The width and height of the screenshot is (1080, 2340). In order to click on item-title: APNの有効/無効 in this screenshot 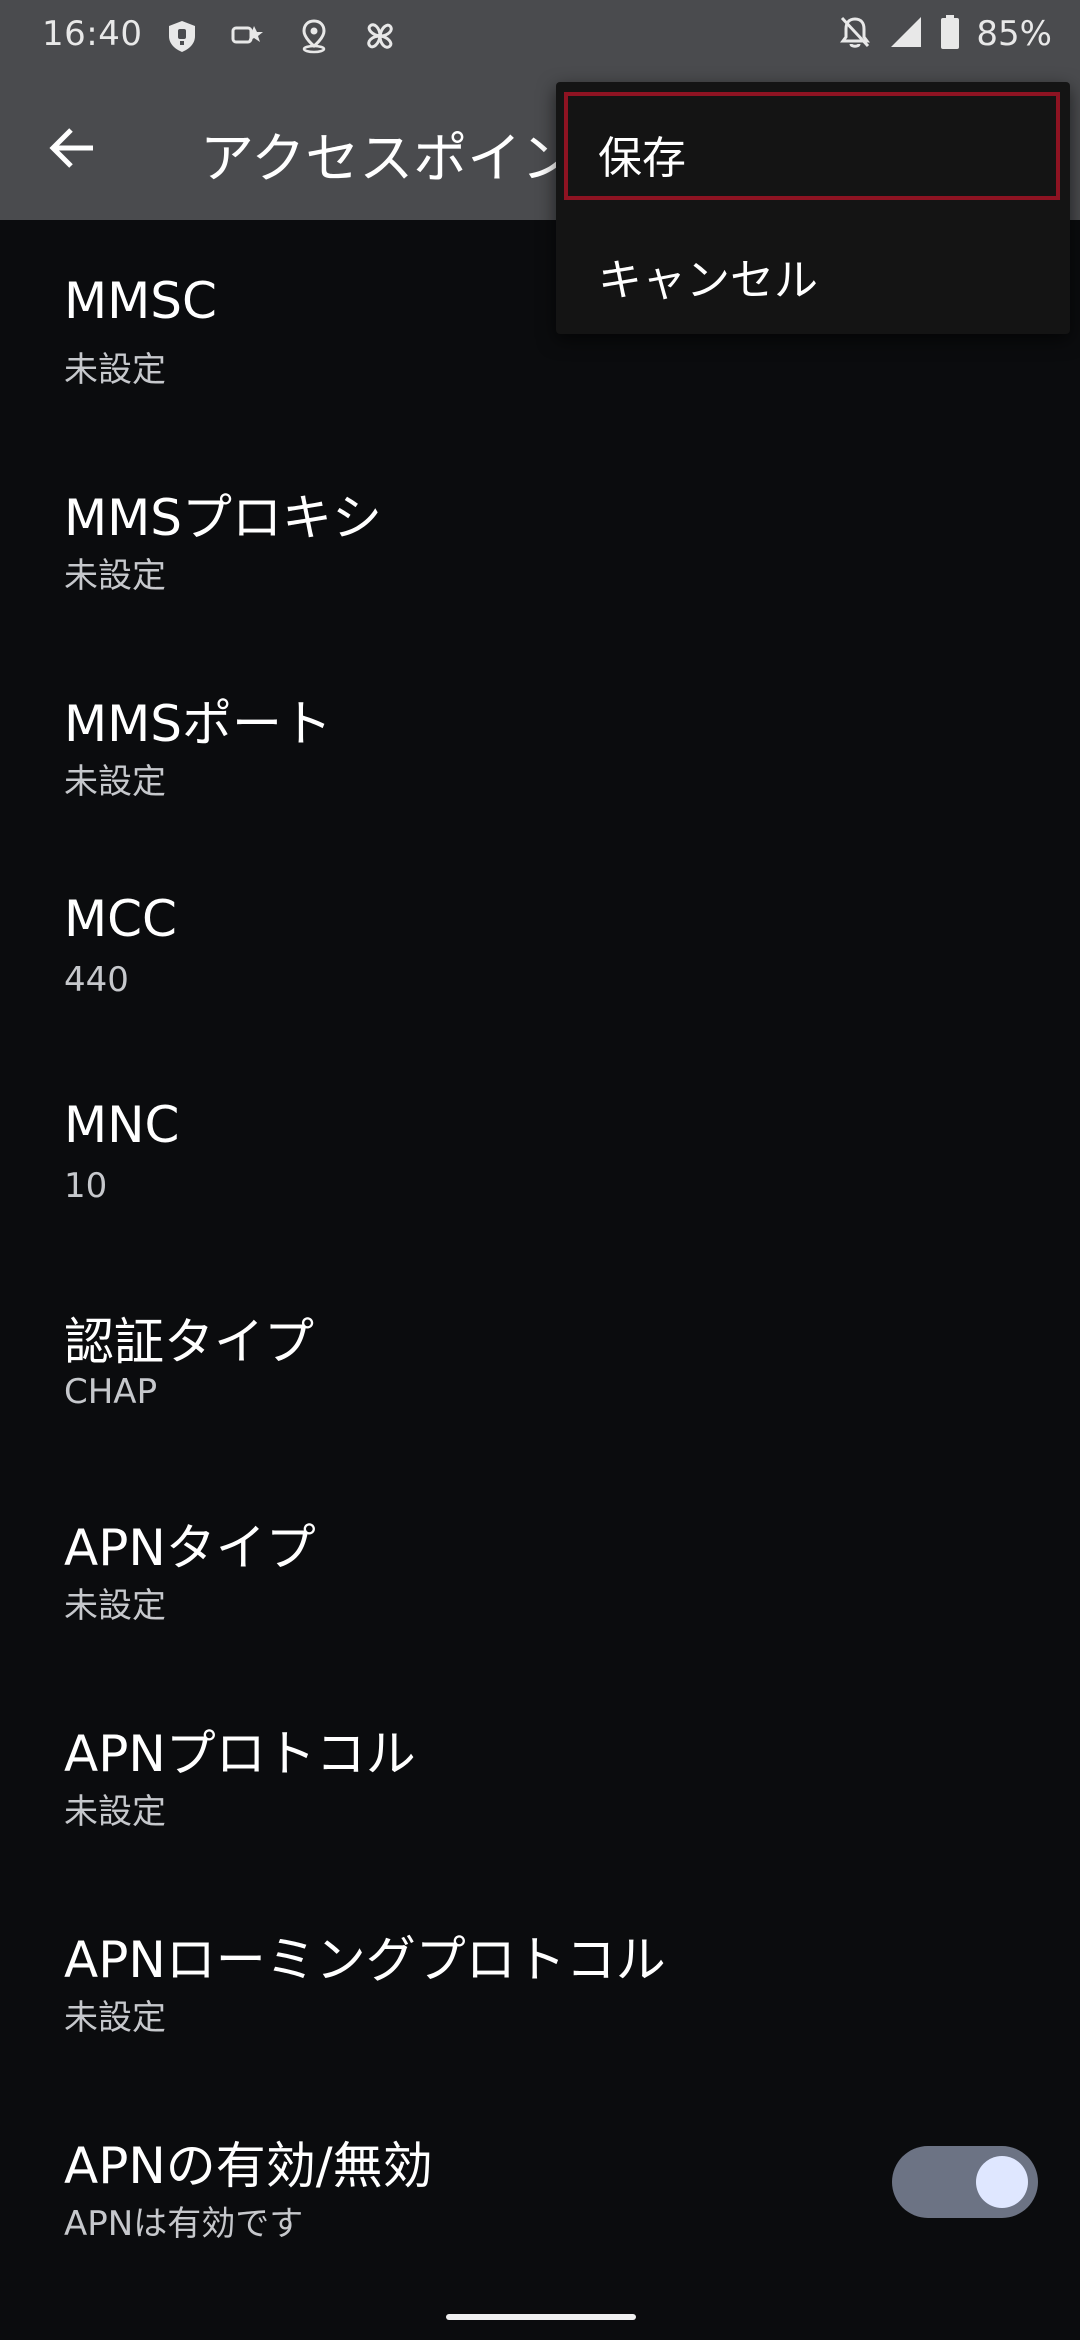, I will do `click(248, 2166)`.